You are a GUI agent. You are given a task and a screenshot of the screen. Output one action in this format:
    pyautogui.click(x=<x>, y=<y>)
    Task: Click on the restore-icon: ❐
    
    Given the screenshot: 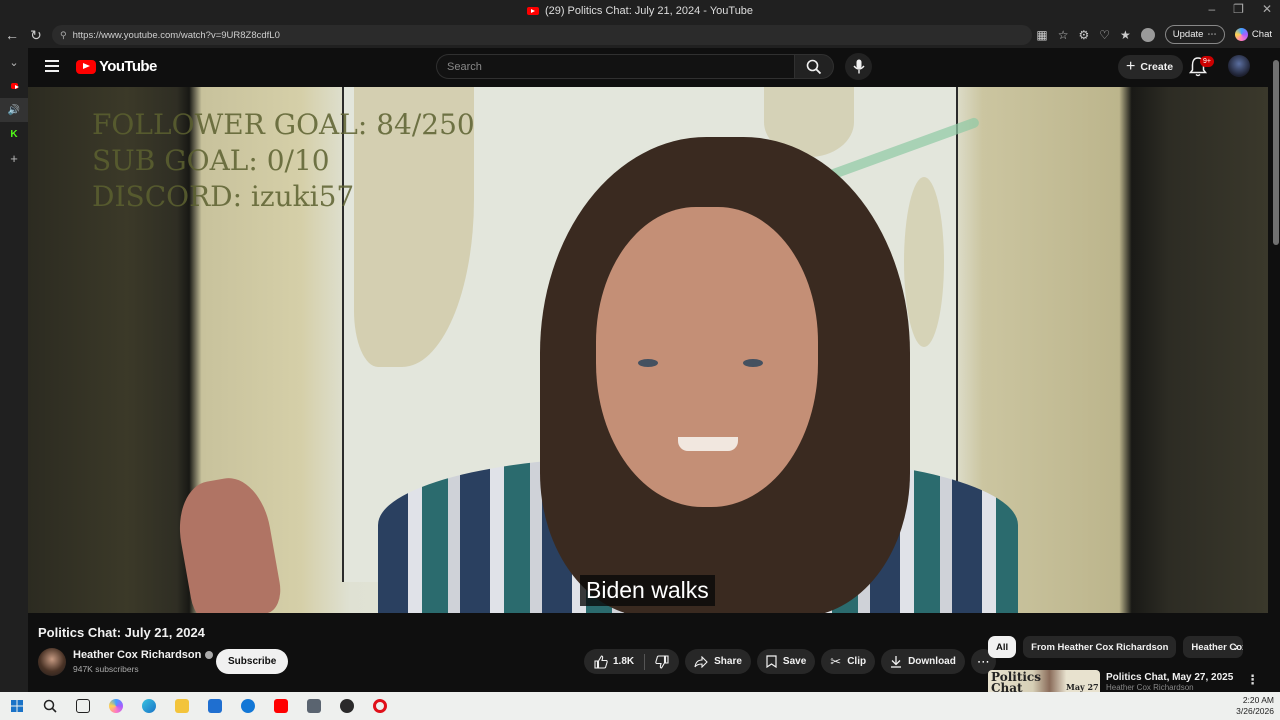 What is the action you would take?
    pyautogui.click(x=1238, y=9)
    